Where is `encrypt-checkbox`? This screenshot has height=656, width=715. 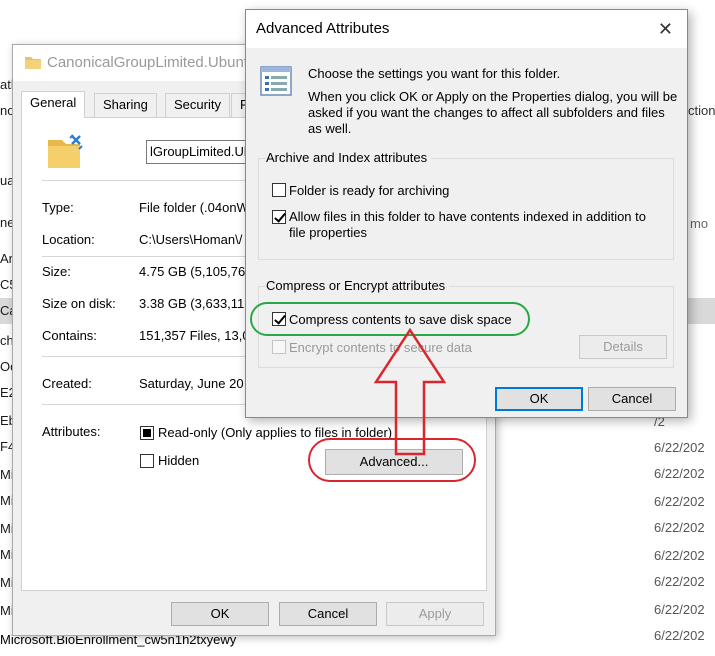 encrypt-checkbox is located at coordinates (279, 347).